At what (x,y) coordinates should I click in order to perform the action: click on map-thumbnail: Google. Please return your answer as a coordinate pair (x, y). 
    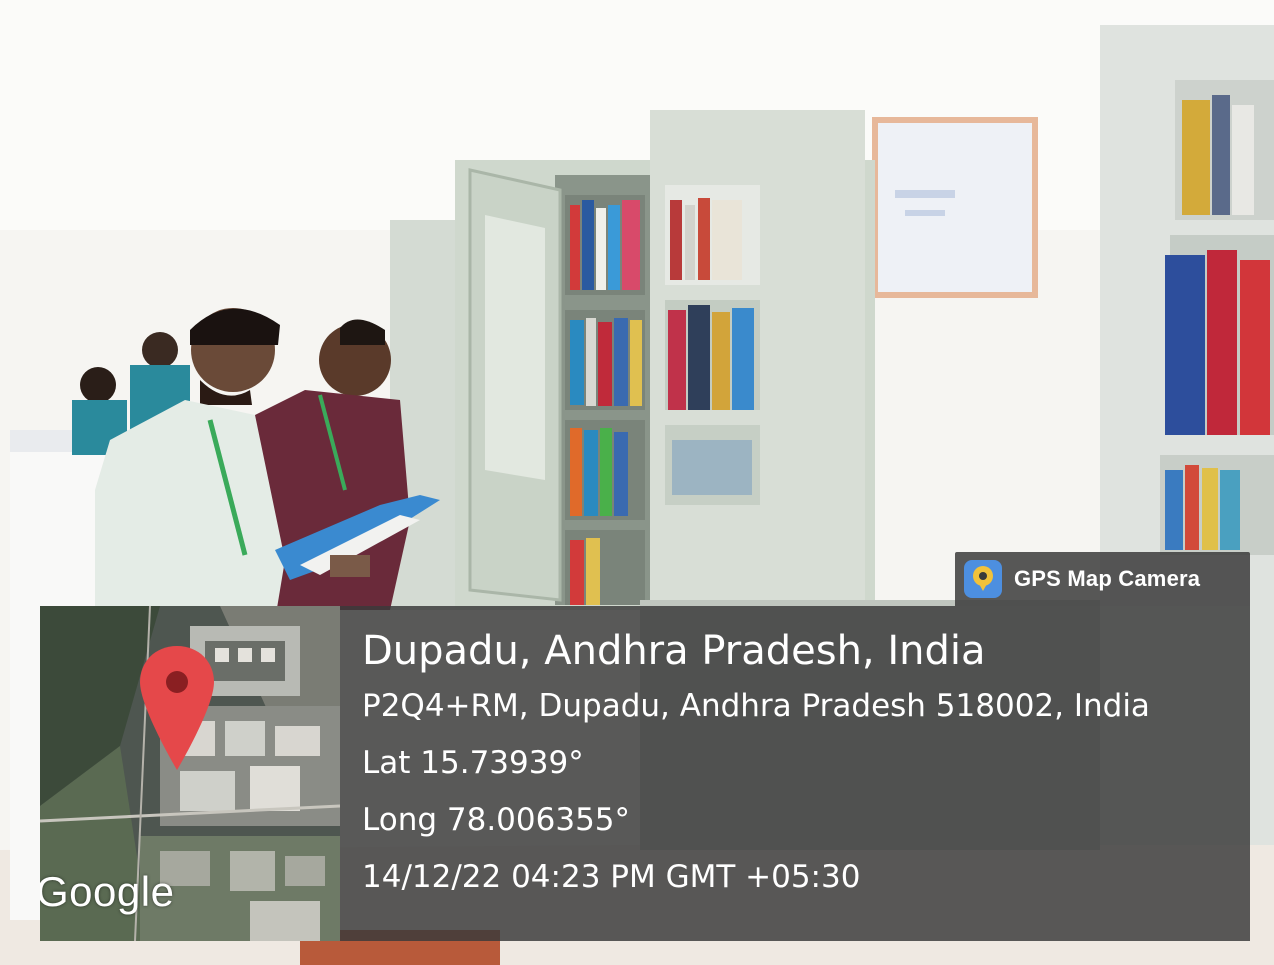
    Looking at the image, I should click on (190, 773).